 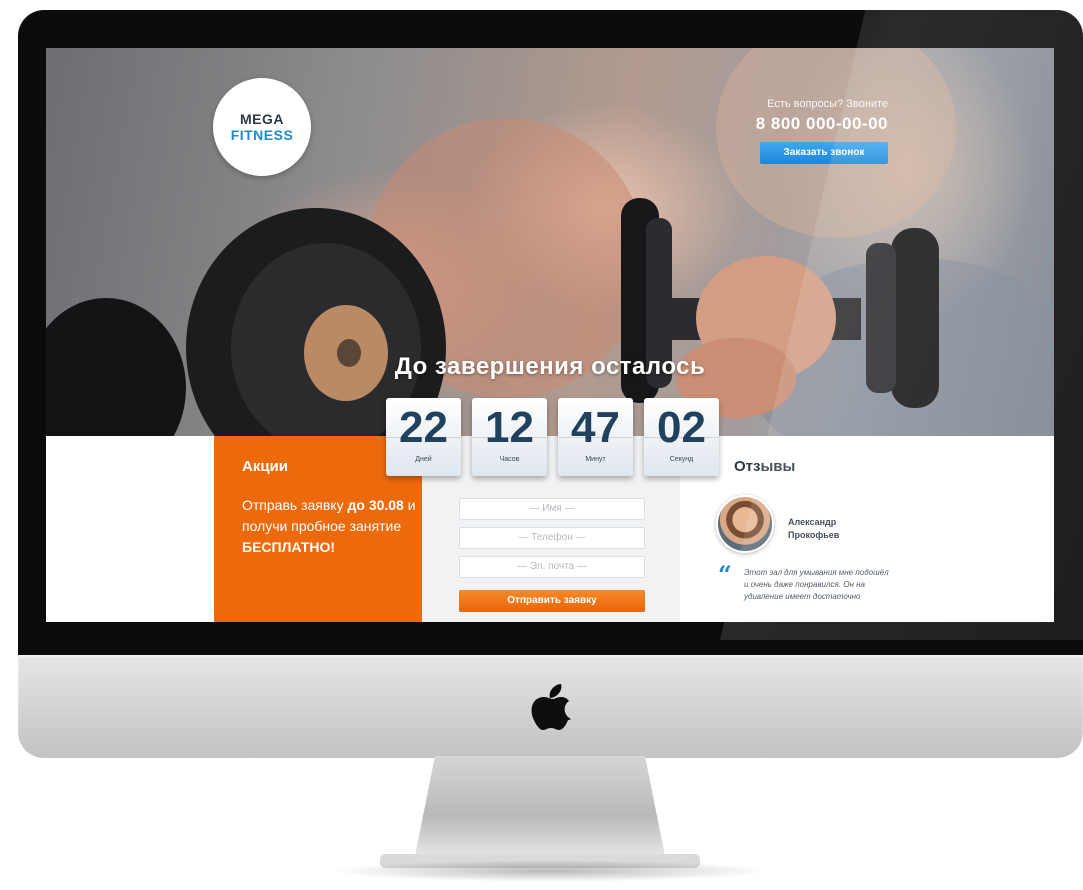 What do you see at coordinates (551, 707) in the screenshot?
I see `apple-logo-icon` at bounding box center [551, 707].